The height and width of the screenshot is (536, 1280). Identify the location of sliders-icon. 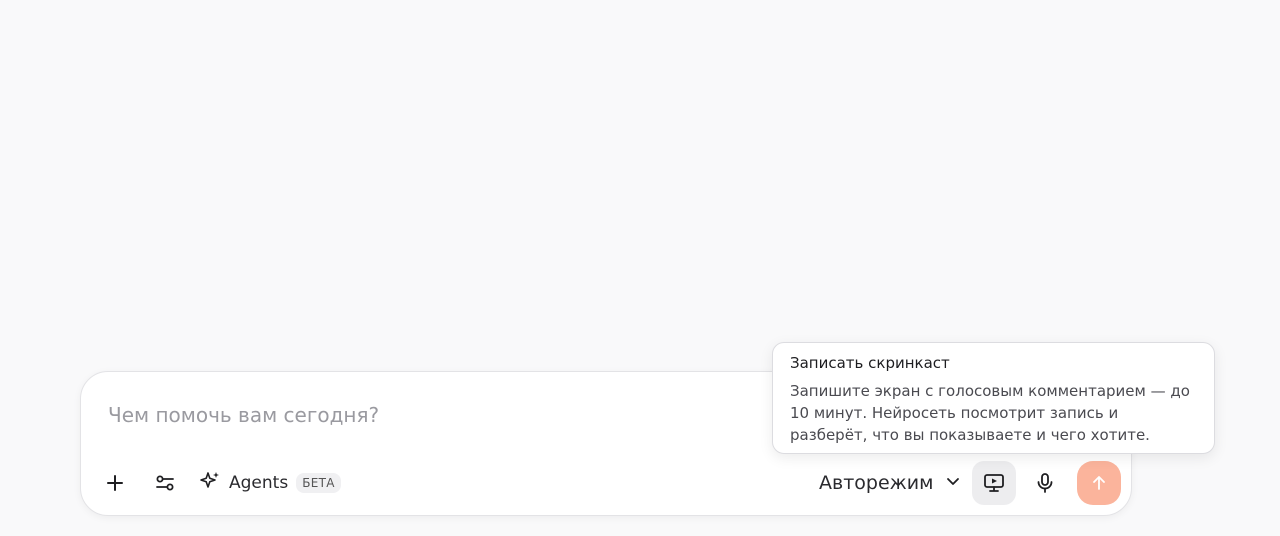
(165, 483).